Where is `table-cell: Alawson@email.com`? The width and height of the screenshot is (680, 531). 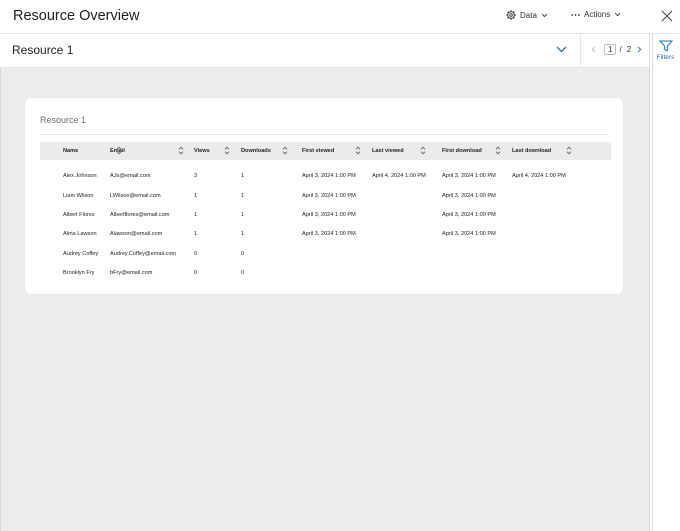 table-cell: Alawson@email.com is located at coordinates (136, 234).